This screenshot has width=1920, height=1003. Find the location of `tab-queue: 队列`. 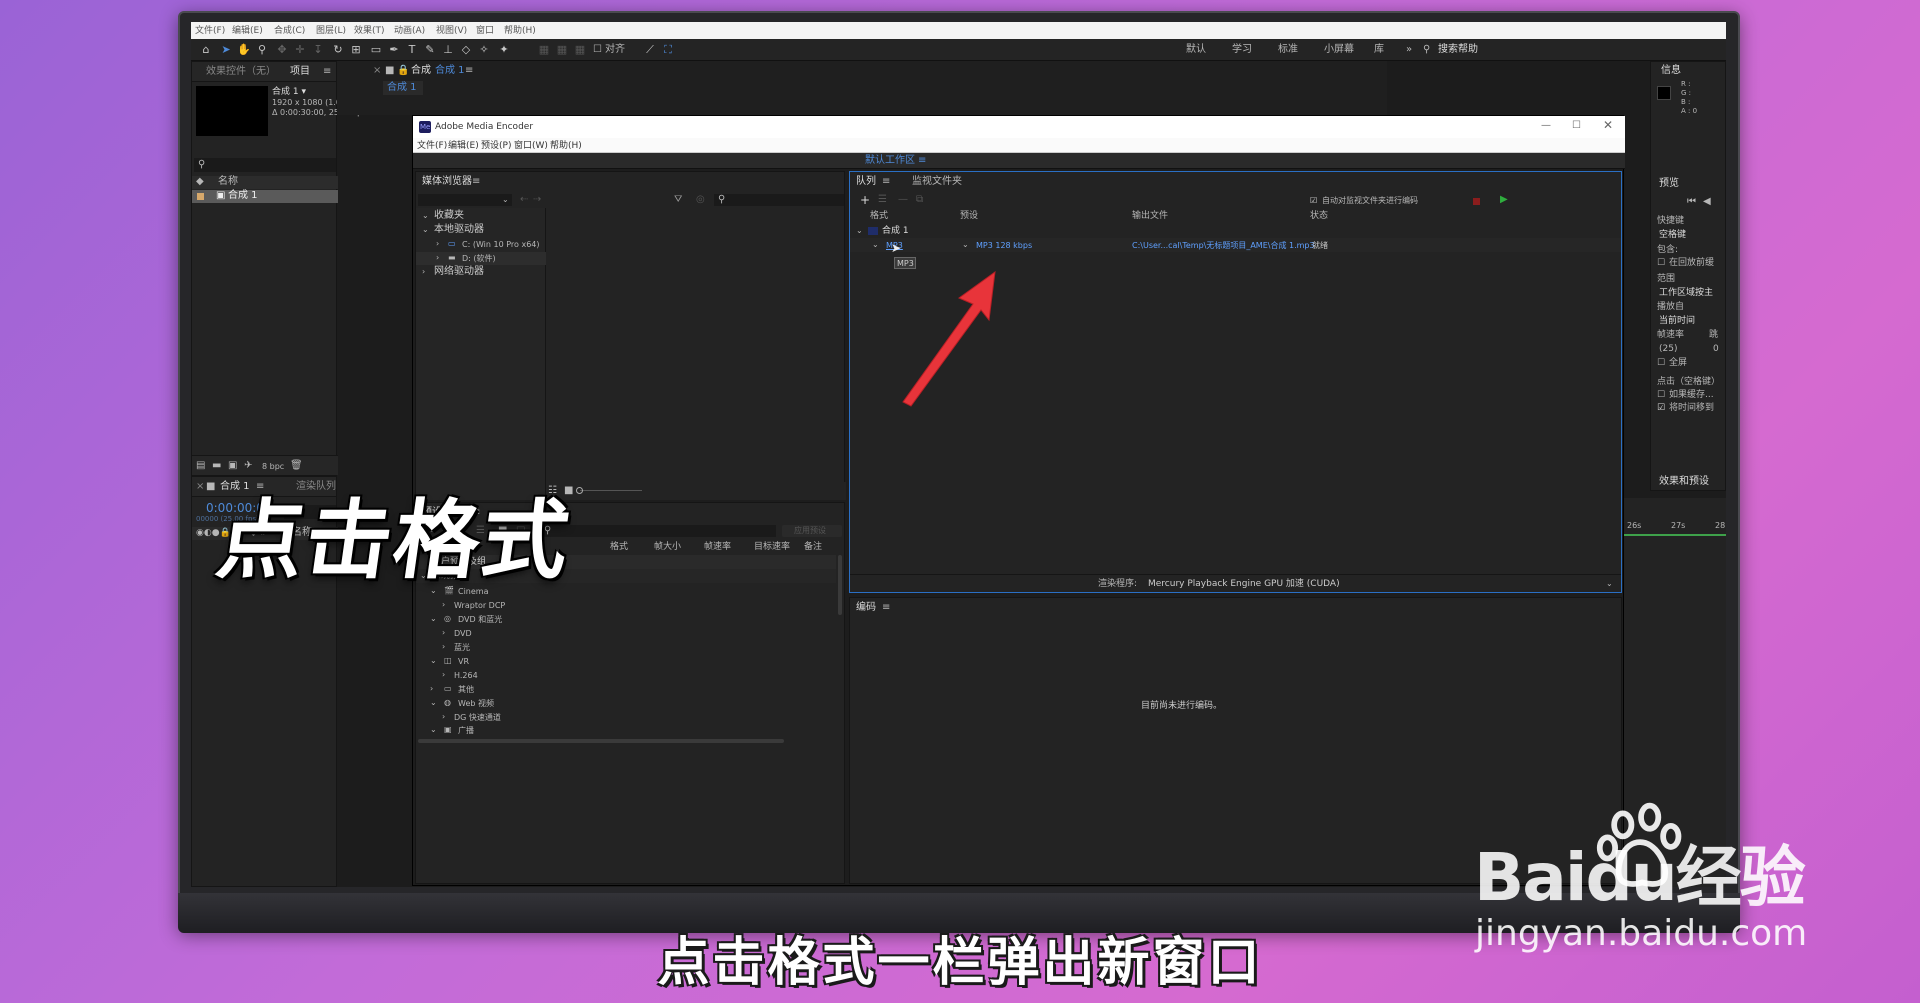

tab-queue: 队列 is located at coordinates (866, 182).